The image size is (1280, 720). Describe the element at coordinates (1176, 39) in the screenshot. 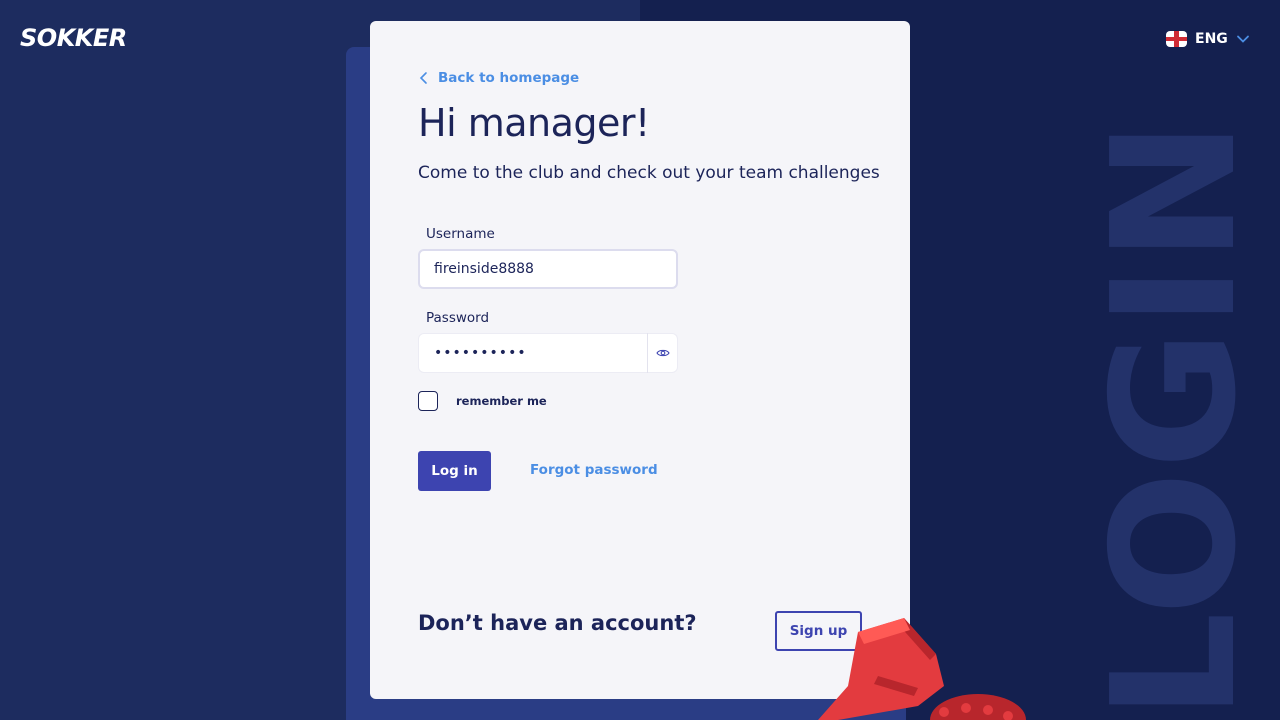

I see `england-flag-icon` at that location.